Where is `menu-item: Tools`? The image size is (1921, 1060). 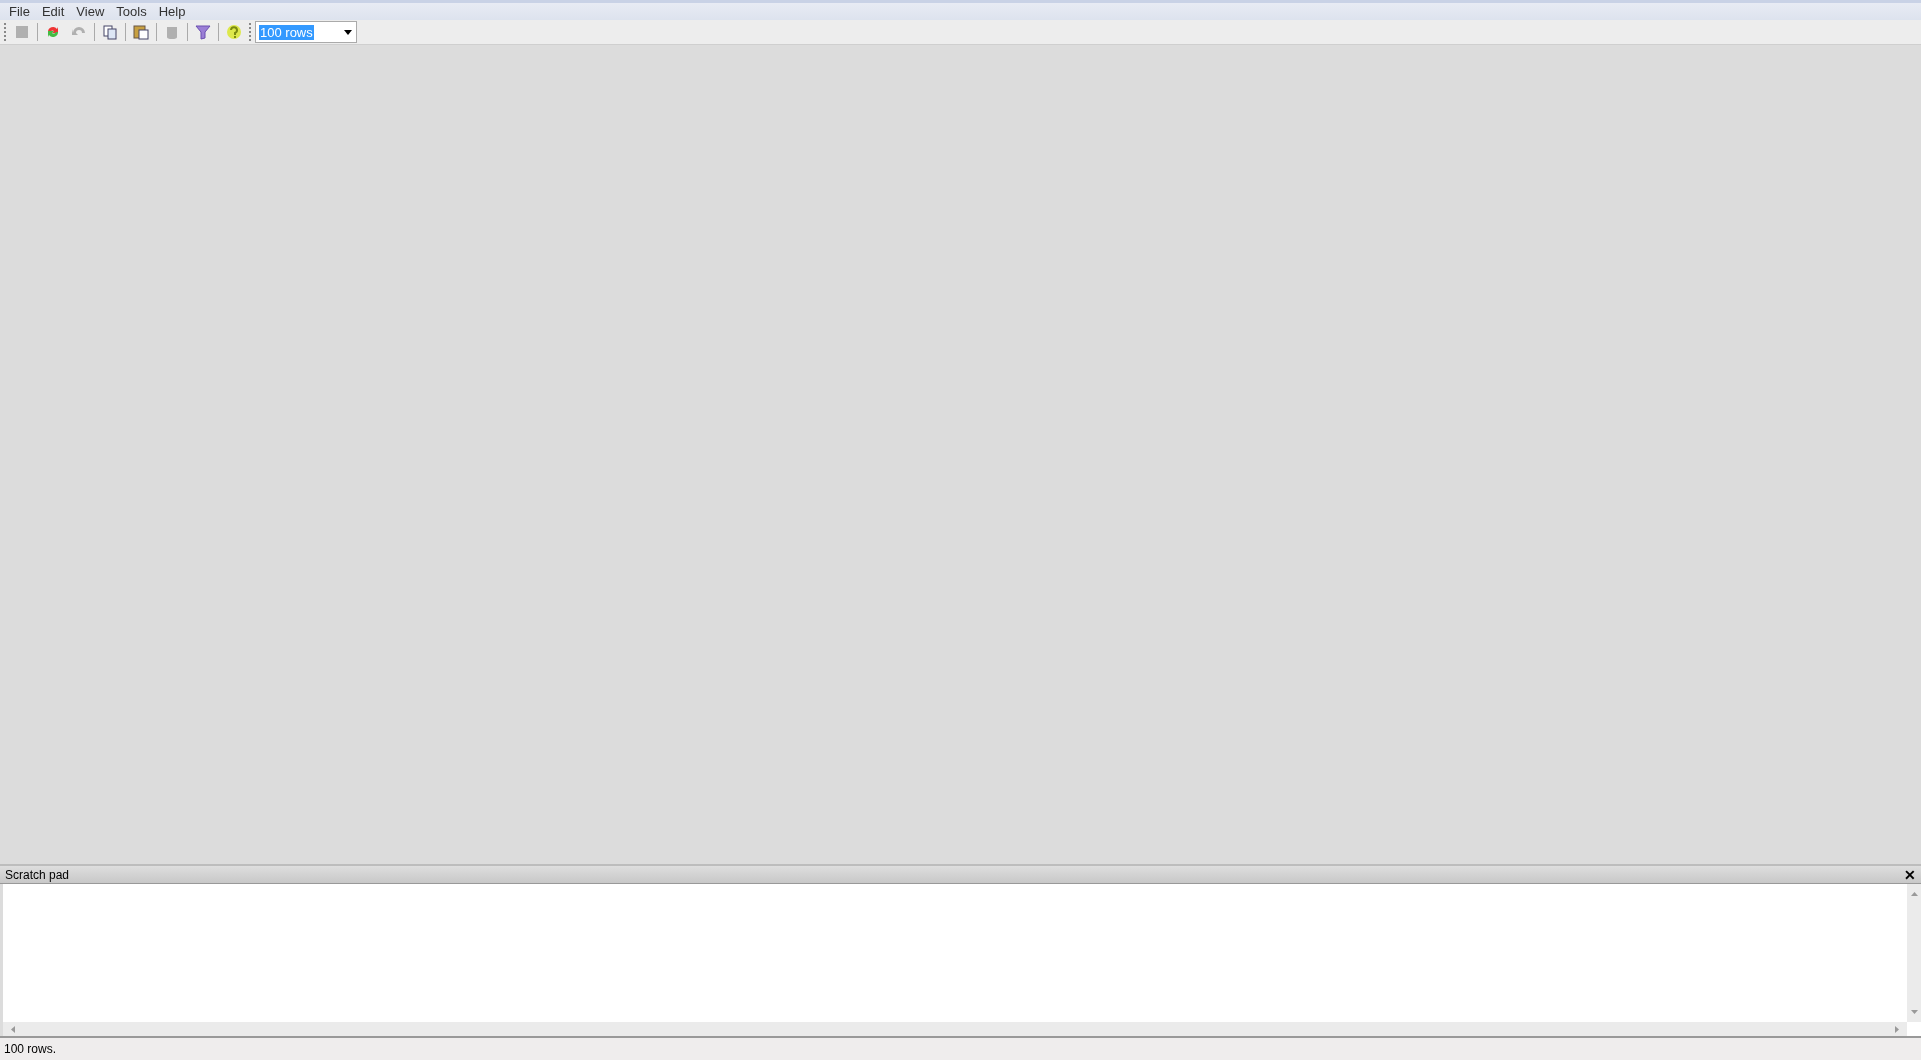 menu-item: Tools is located at coordinates (131, 11).